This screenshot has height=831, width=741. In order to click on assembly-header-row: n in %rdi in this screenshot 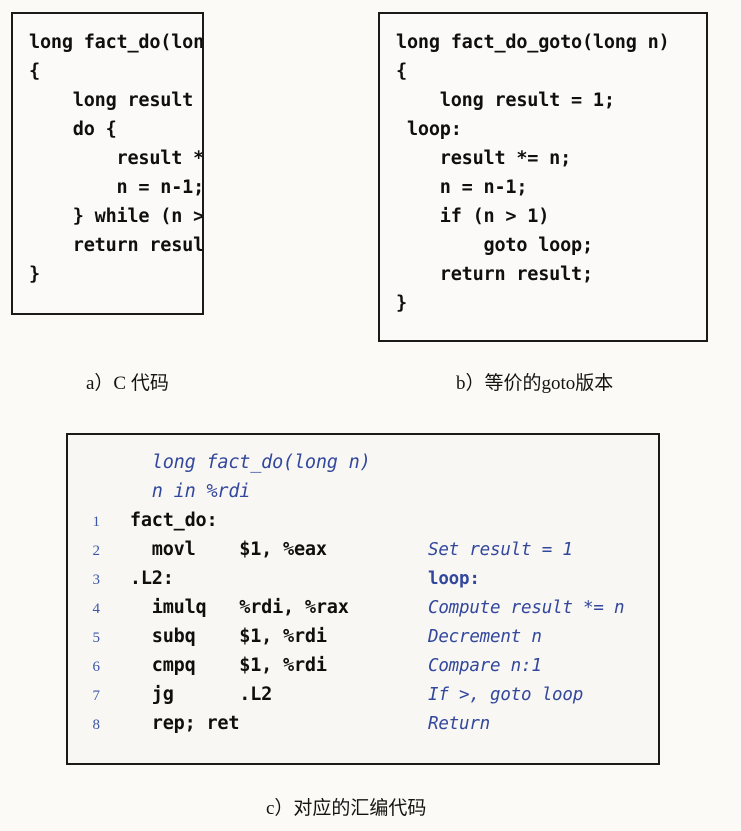, I will do `click(363, 491)`.